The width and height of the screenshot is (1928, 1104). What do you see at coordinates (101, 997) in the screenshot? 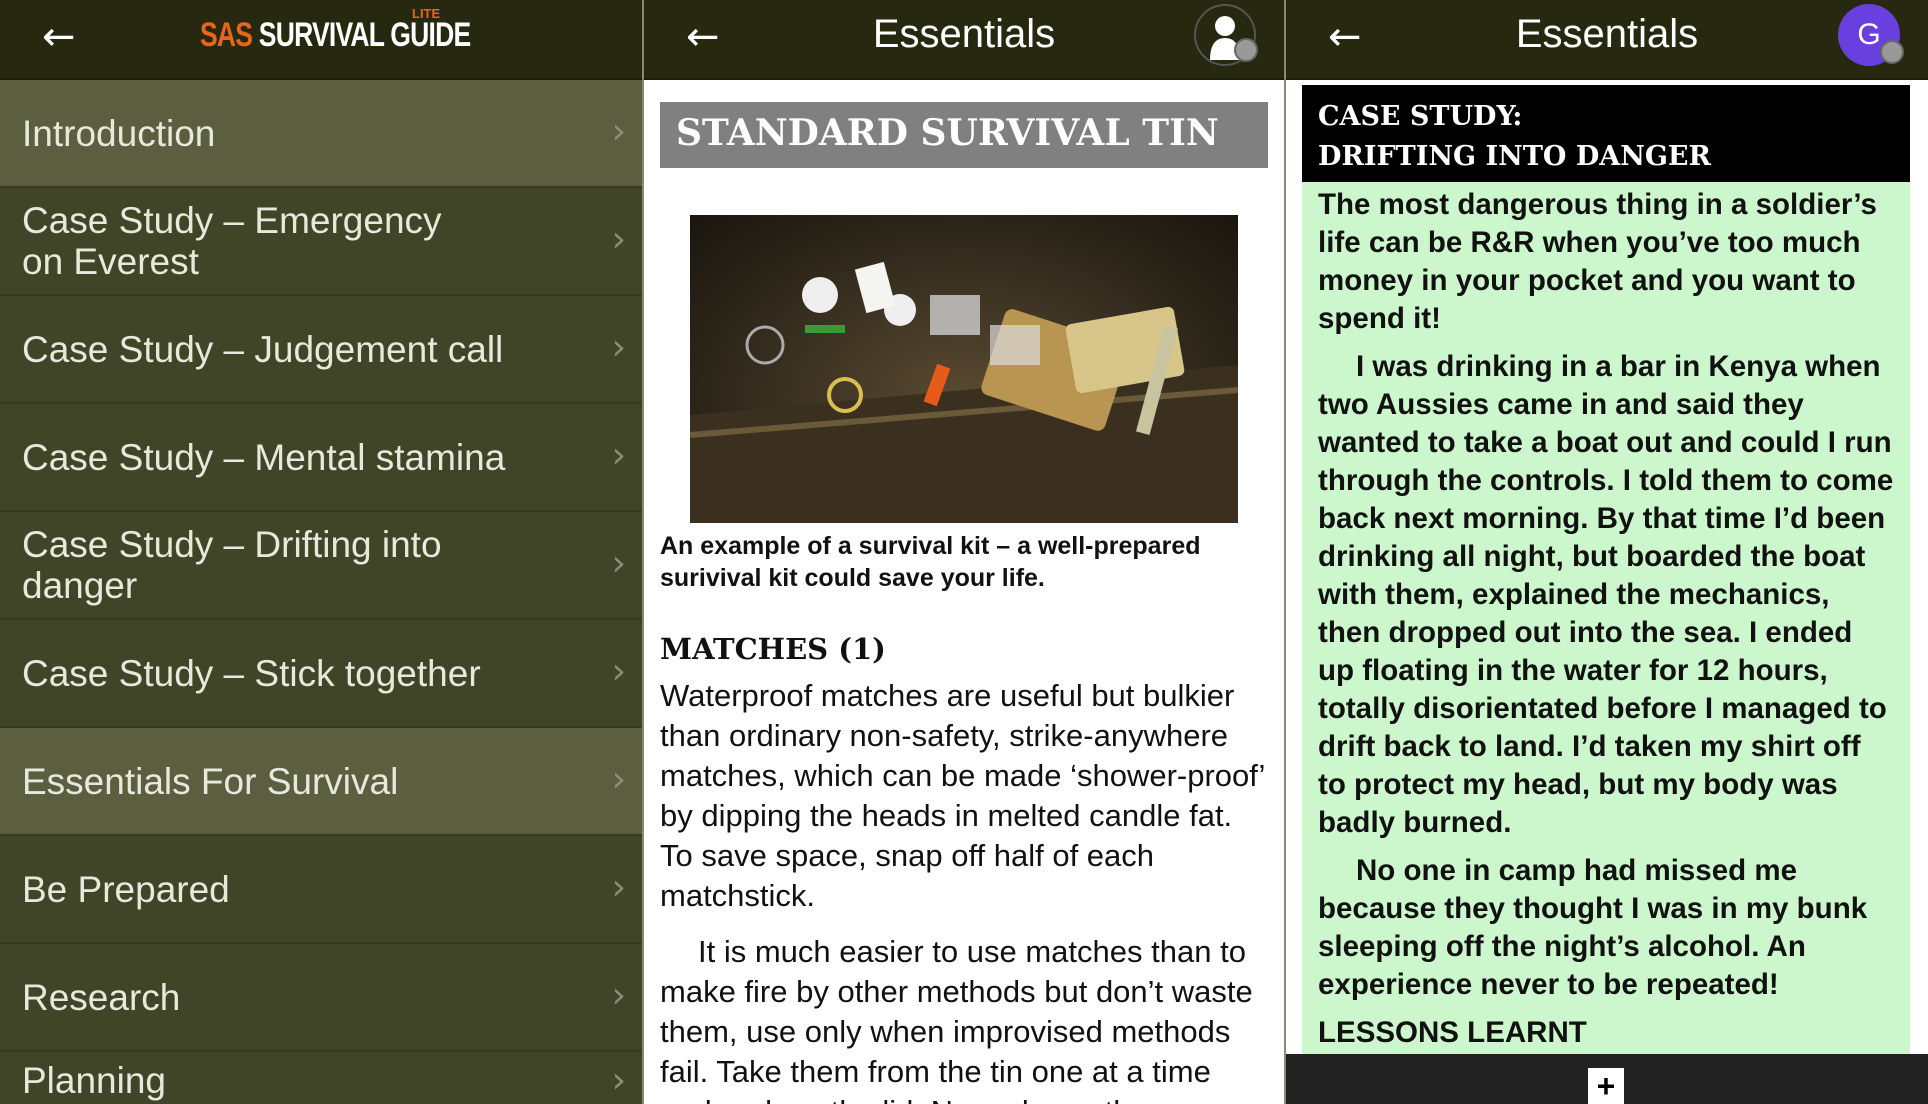
I see `menu-item-label: Research` at bounding box center [101, 997].